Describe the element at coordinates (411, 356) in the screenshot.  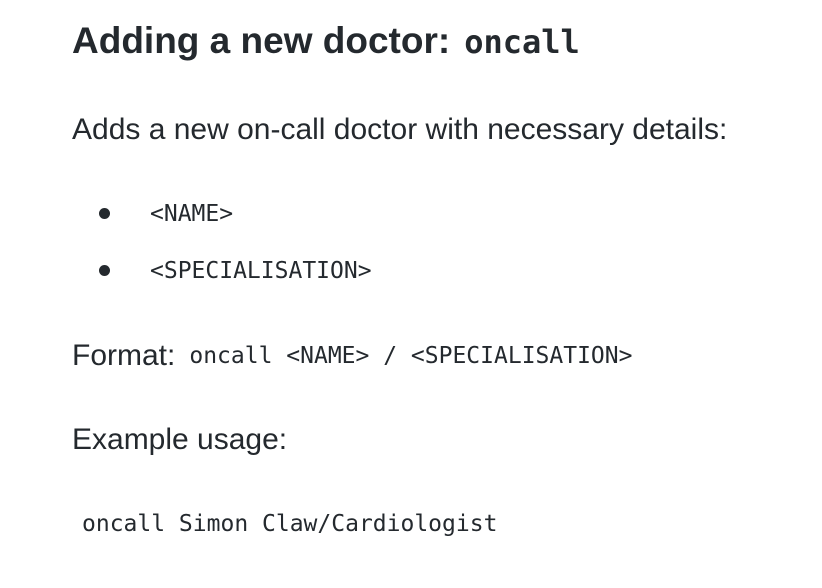
I see `format-code: oncall <NAME> / <SPECIALISATION>` at that location.